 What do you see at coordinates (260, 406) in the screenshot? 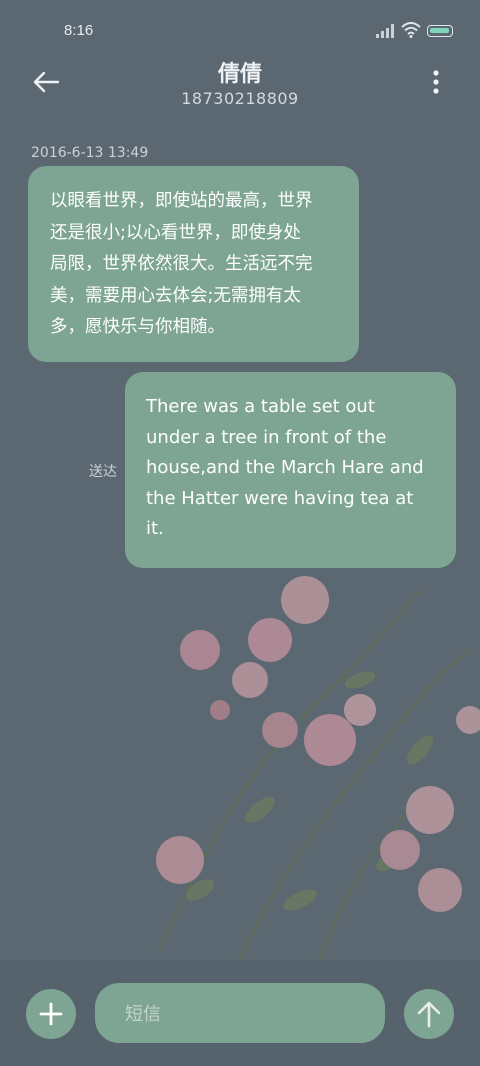
I see `message-line: There was a table set out` at bounding box center [260, 406].